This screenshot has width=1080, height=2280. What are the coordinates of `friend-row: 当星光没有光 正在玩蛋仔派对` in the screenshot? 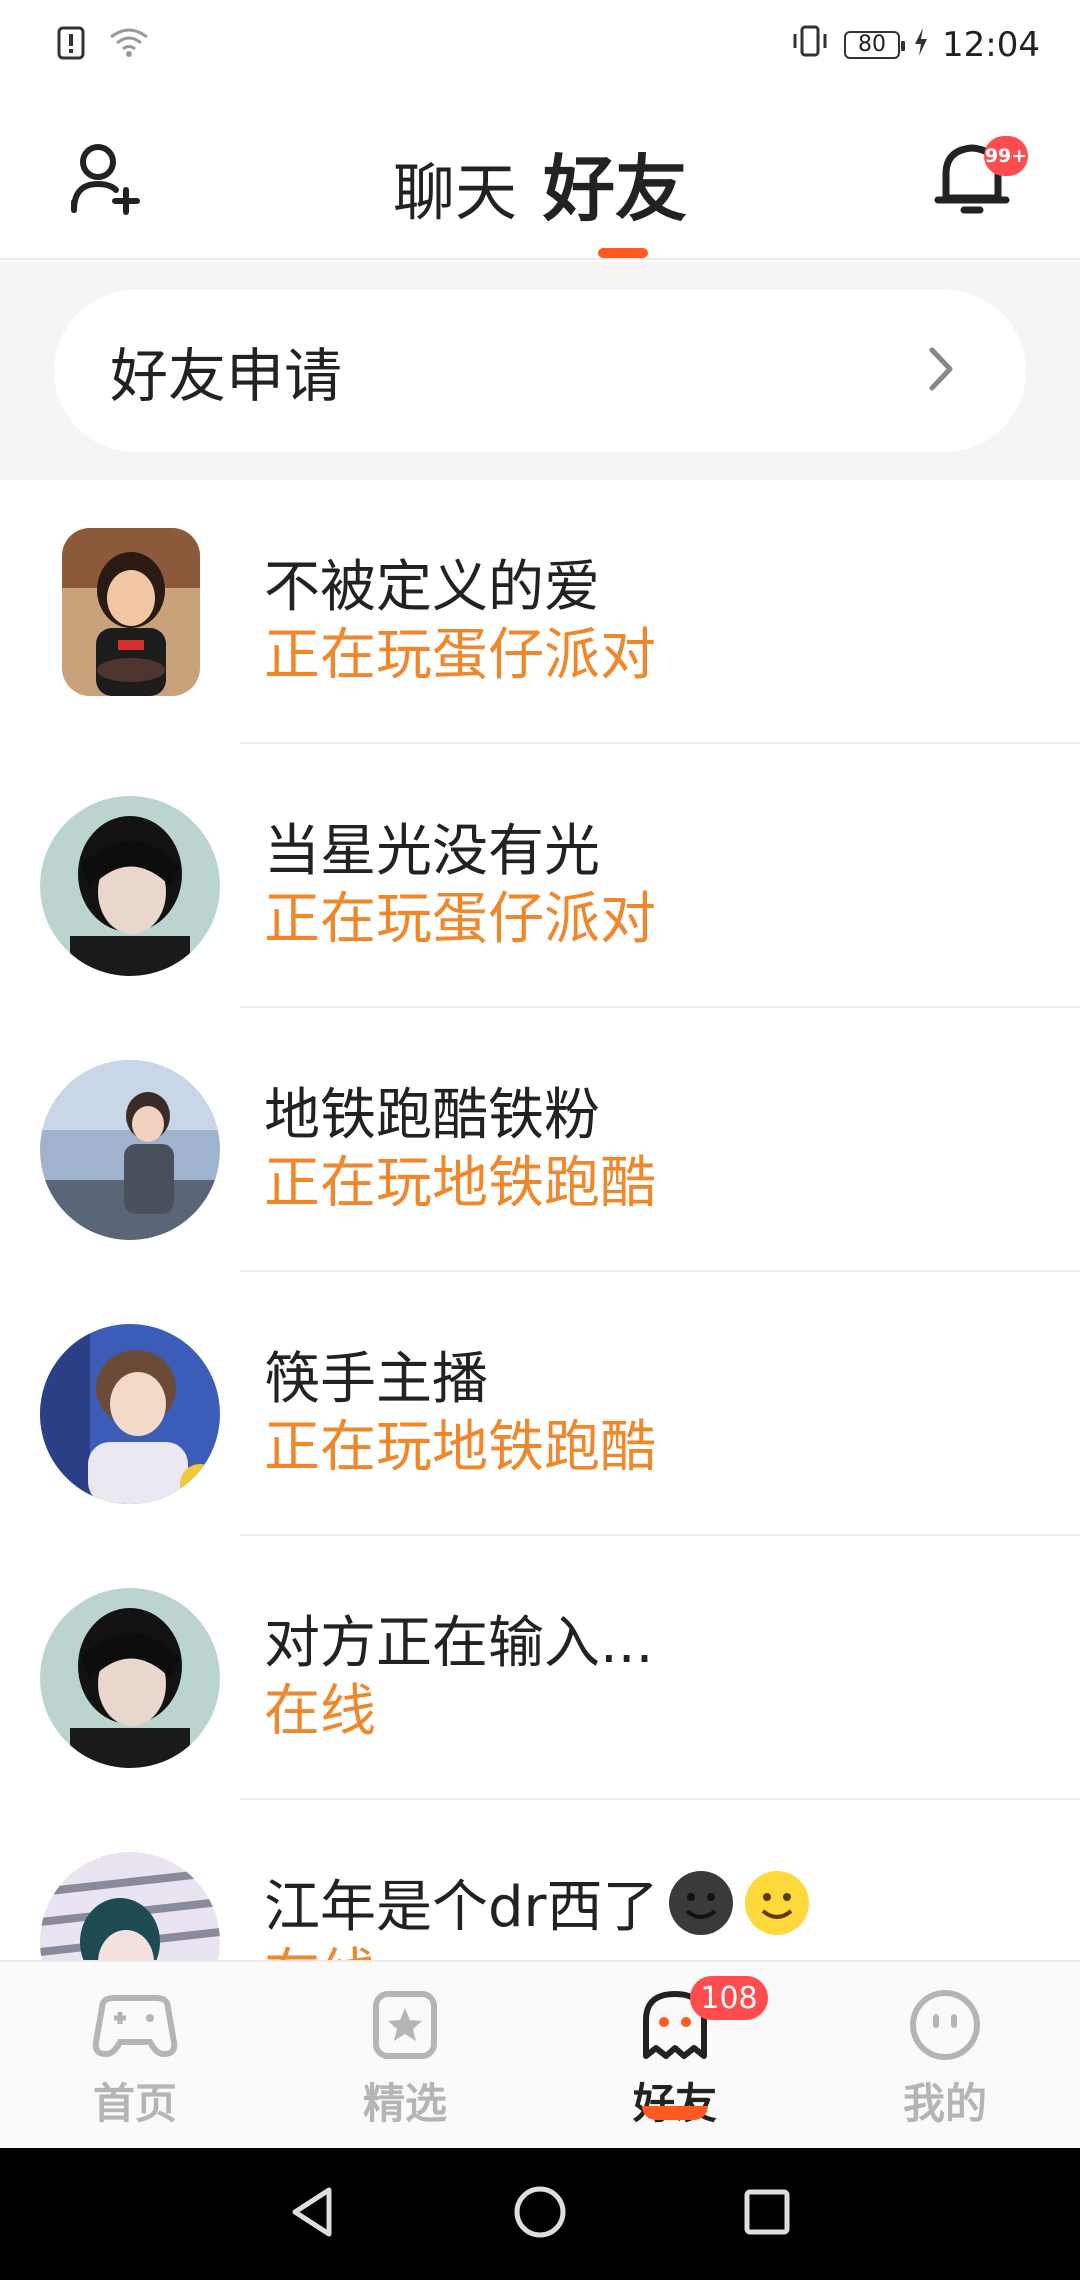 It's located at (540, 876).